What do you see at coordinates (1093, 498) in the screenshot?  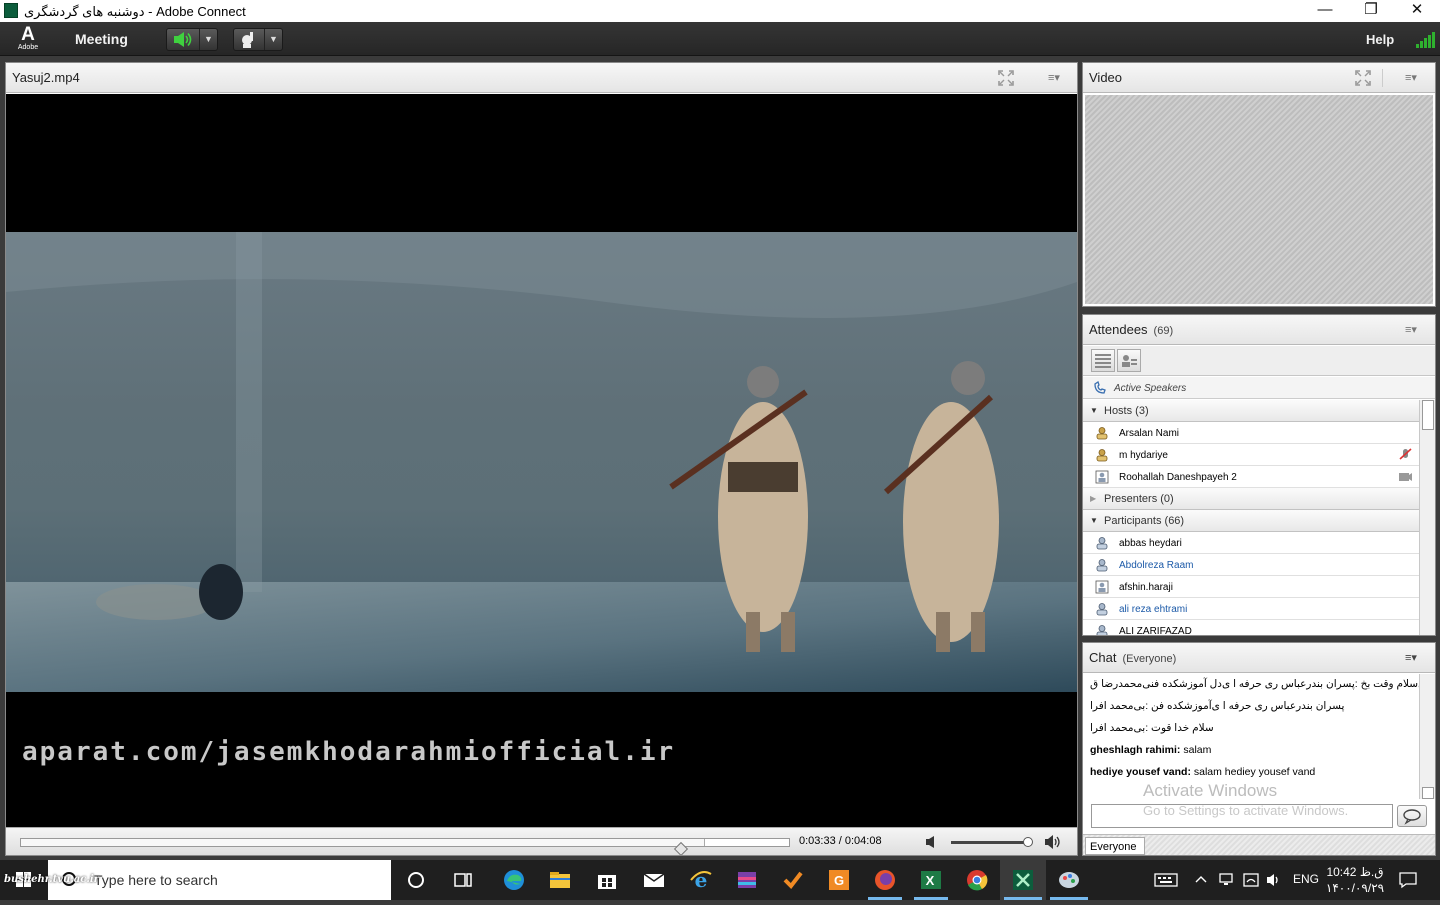 I see `chevron-right-icon: ▶` at bounding box center [1093, 498].